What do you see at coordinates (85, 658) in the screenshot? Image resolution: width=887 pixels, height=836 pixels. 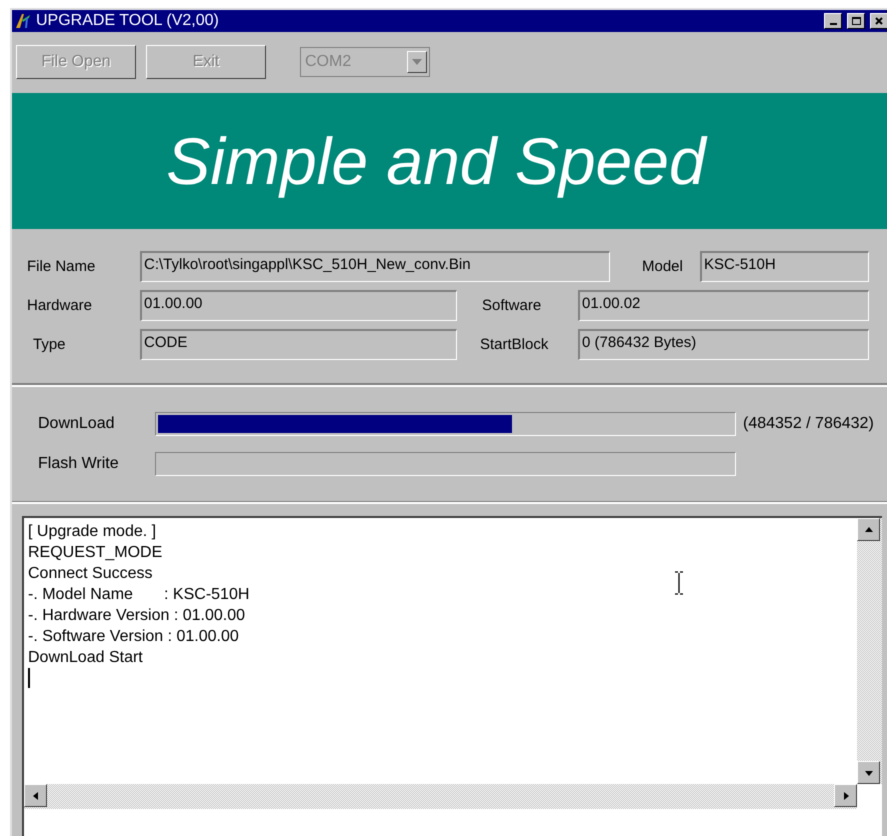 I see `log-line: DownLoad Start` at bounding box center [85, 658].